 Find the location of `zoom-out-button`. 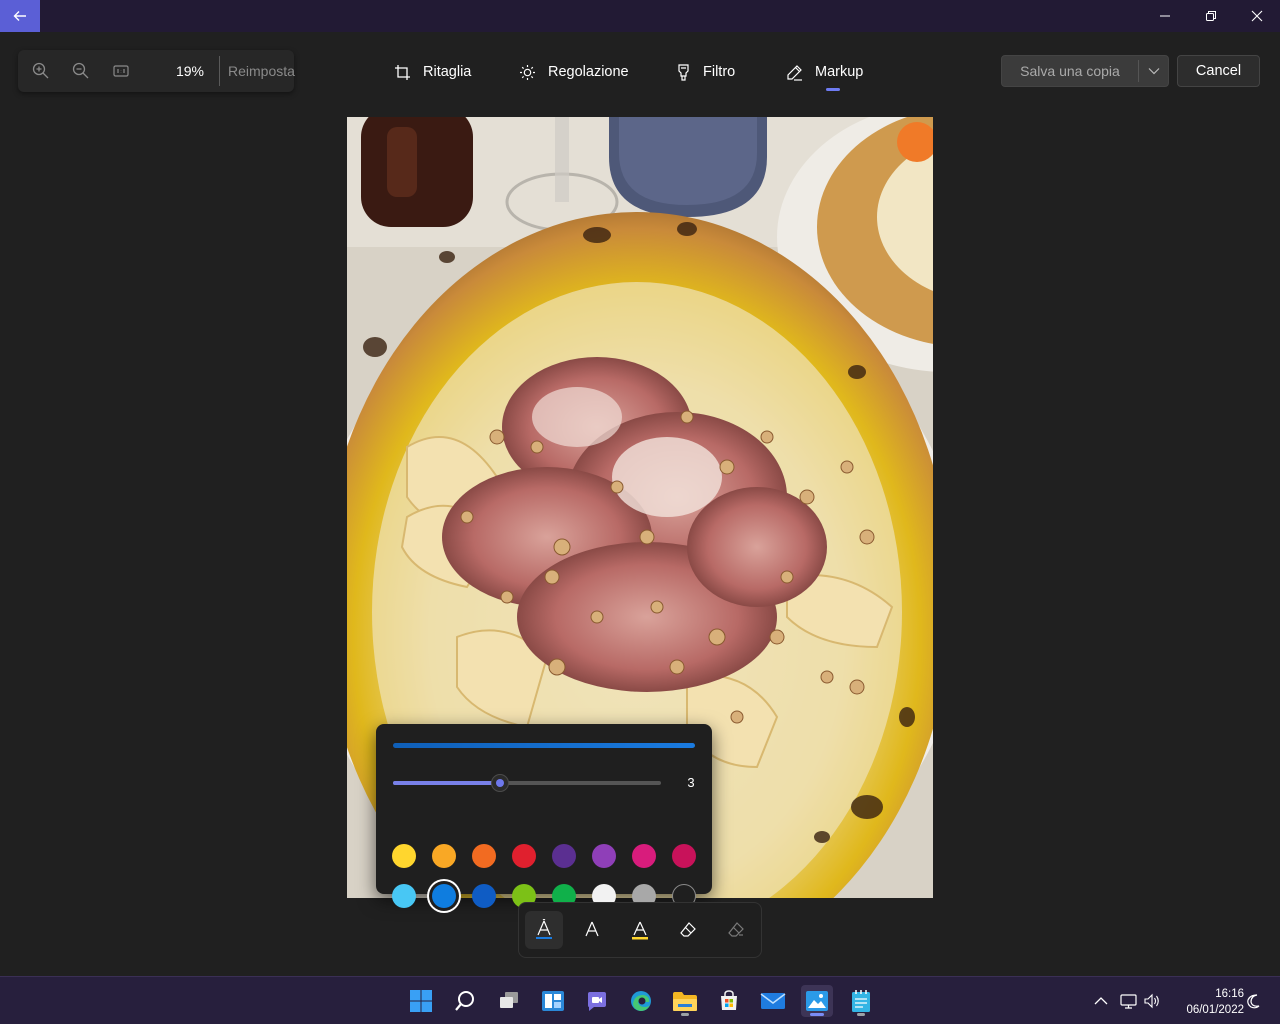

zoom-out-button is located at coordinates (81, 71).